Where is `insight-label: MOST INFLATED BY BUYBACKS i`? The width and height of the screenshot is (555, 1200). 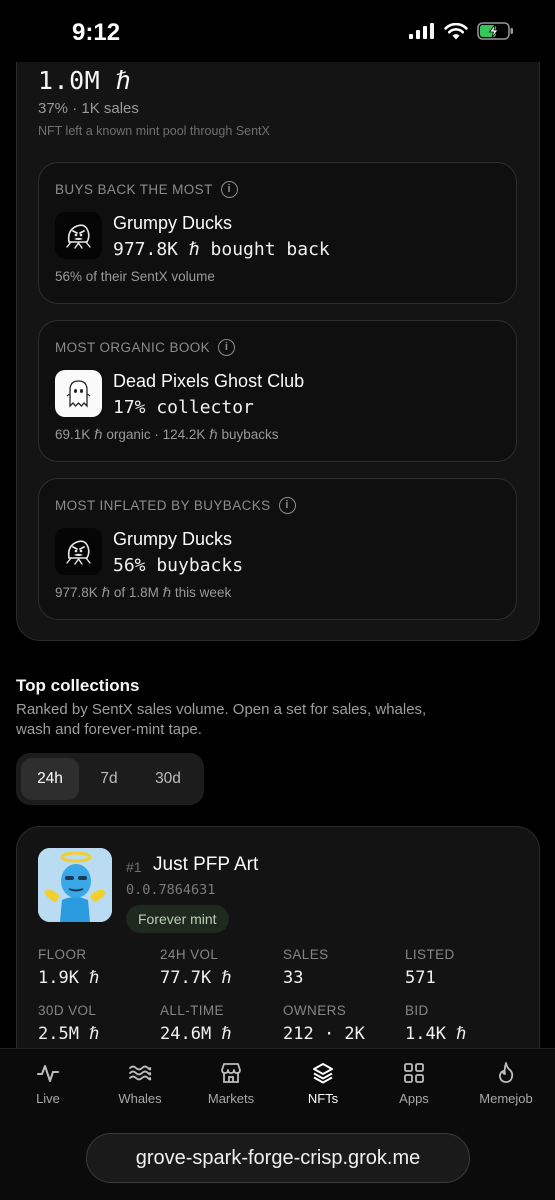 insight-label: MOST INFLATED BY BUYBACKS i is located at coordinates (175, 505).